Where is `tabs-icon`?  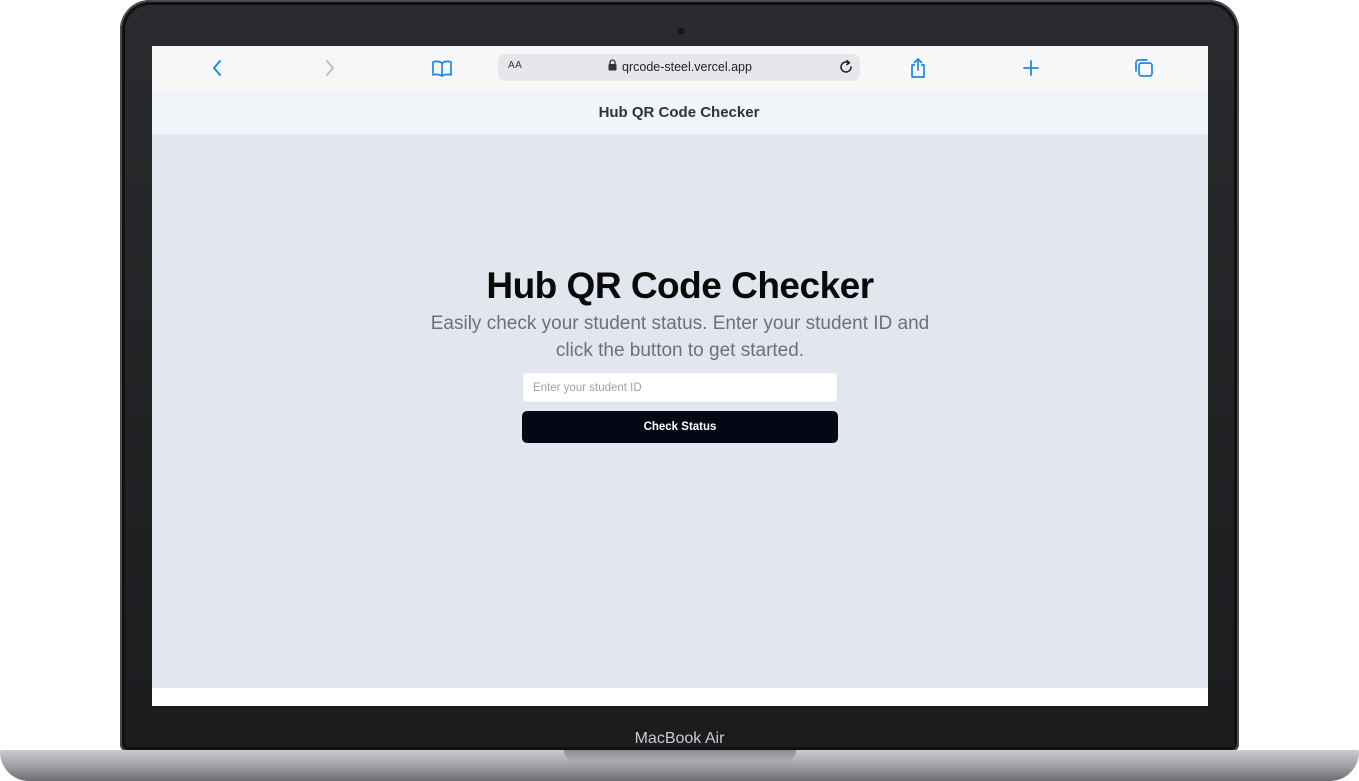
tabs-icon is located at coordinates (1144, 68).